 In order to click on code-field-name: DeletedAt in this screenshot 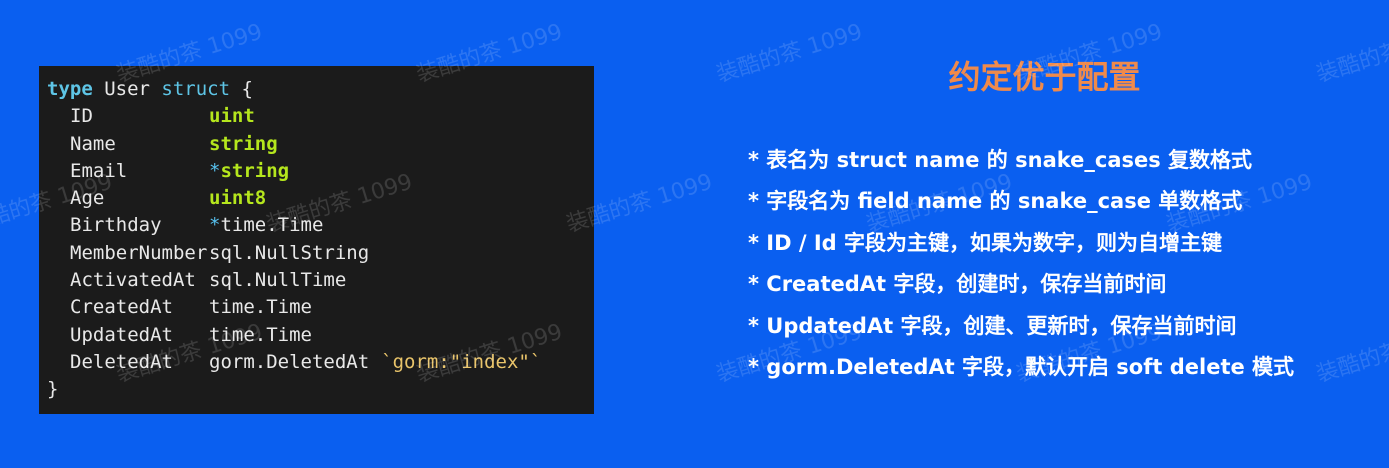, I will do `click(121, 361)`.